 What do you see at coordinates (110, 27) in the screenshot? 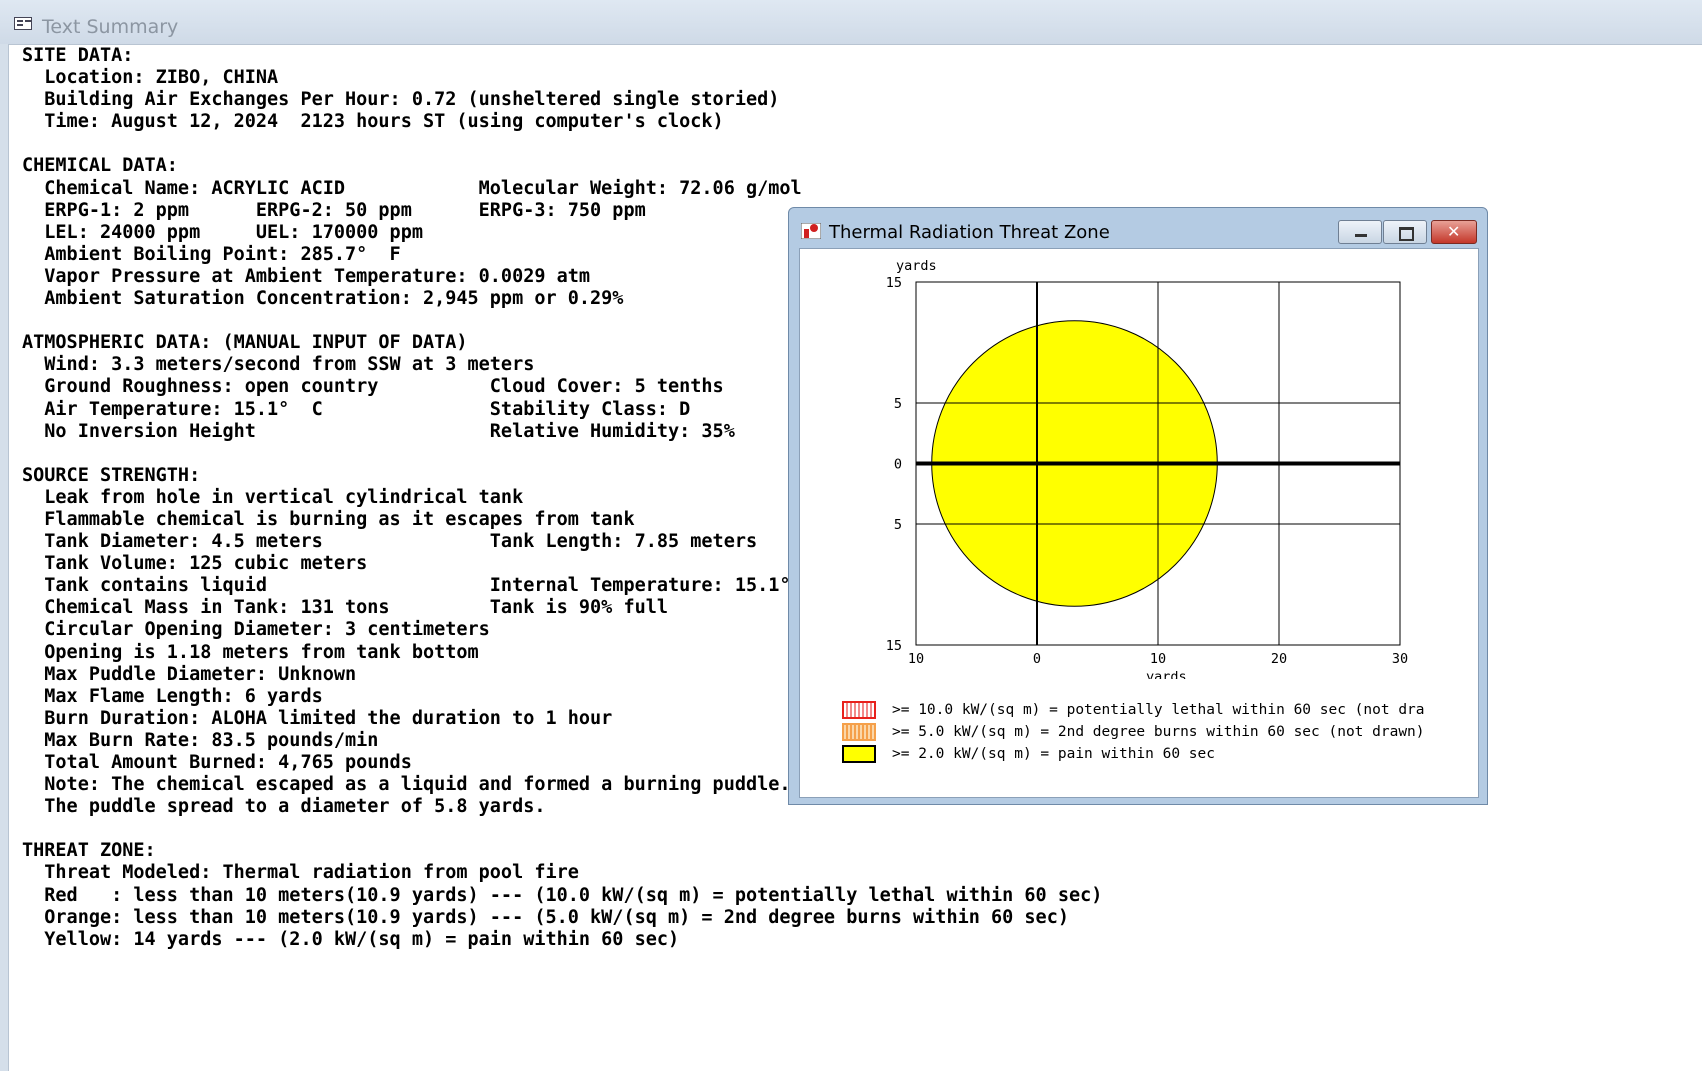
I see `main-window-title: Text Summary` at bounding box center [110, 27].